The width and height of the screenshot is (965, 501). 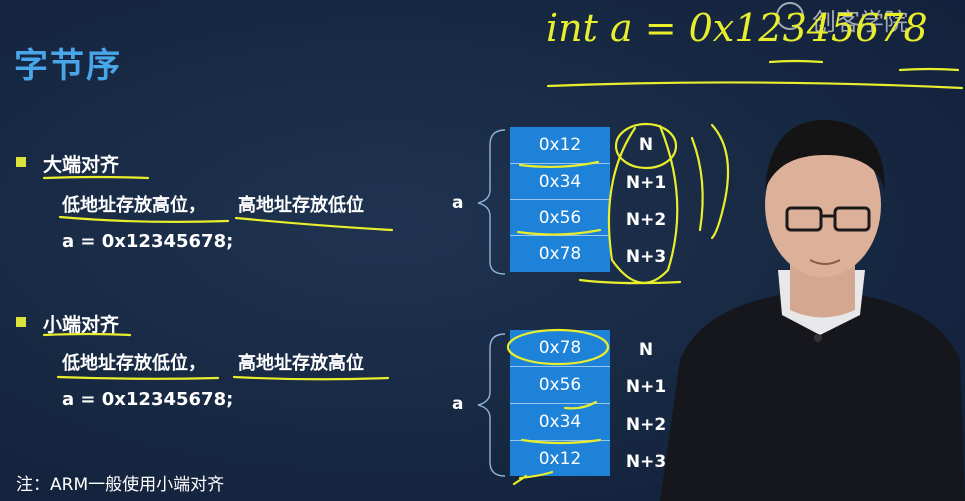 I want to click on big-endian-brace, so click(x=491, y=202).